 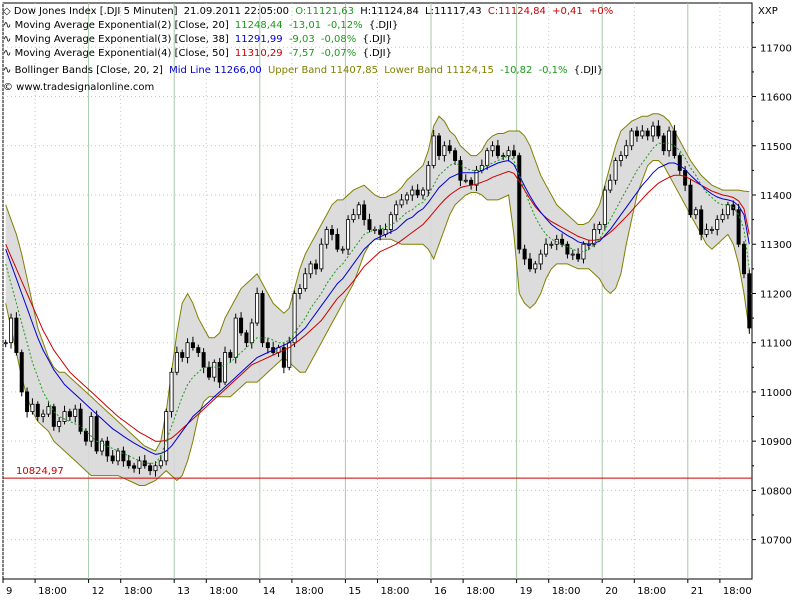 I want to click on axis-tag: XXP, so click(x=768, y=11).